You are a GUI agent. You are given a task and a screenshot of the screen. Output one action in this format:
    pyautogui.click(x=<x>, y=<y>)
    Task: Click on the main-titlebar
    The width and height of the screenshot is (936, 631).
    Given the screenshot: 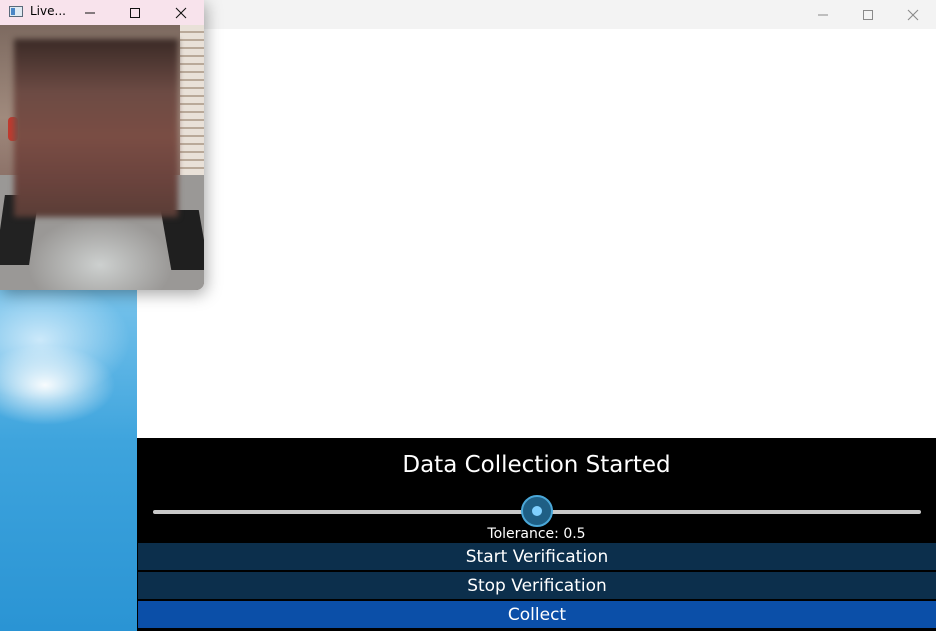 What is the action you would take?
    pyautogui.click(x=536, y=14)
    